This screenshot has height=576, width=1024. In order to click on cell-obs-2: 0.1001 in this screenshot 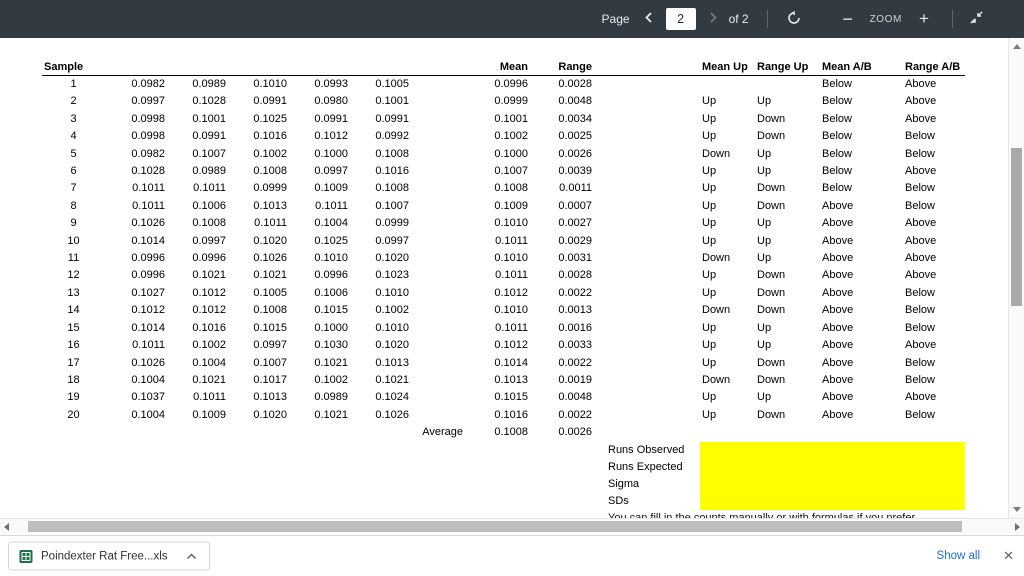, I will do `click(209, 118)`.